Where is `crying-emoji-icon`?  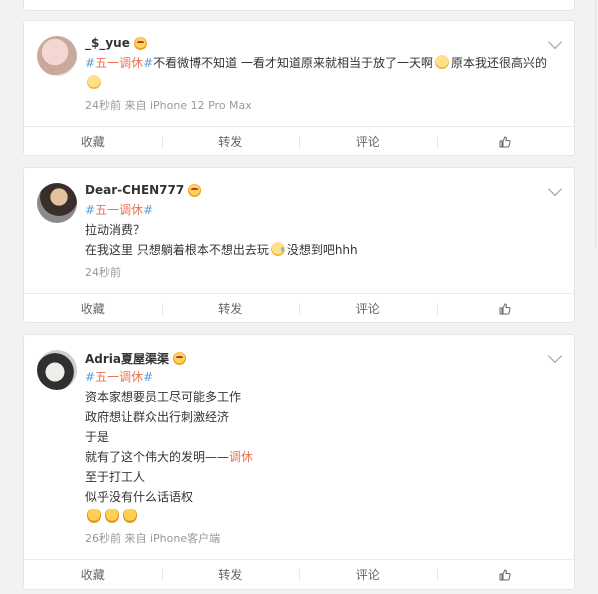 crying-emoji-icon is located at coordinates (277, 249).